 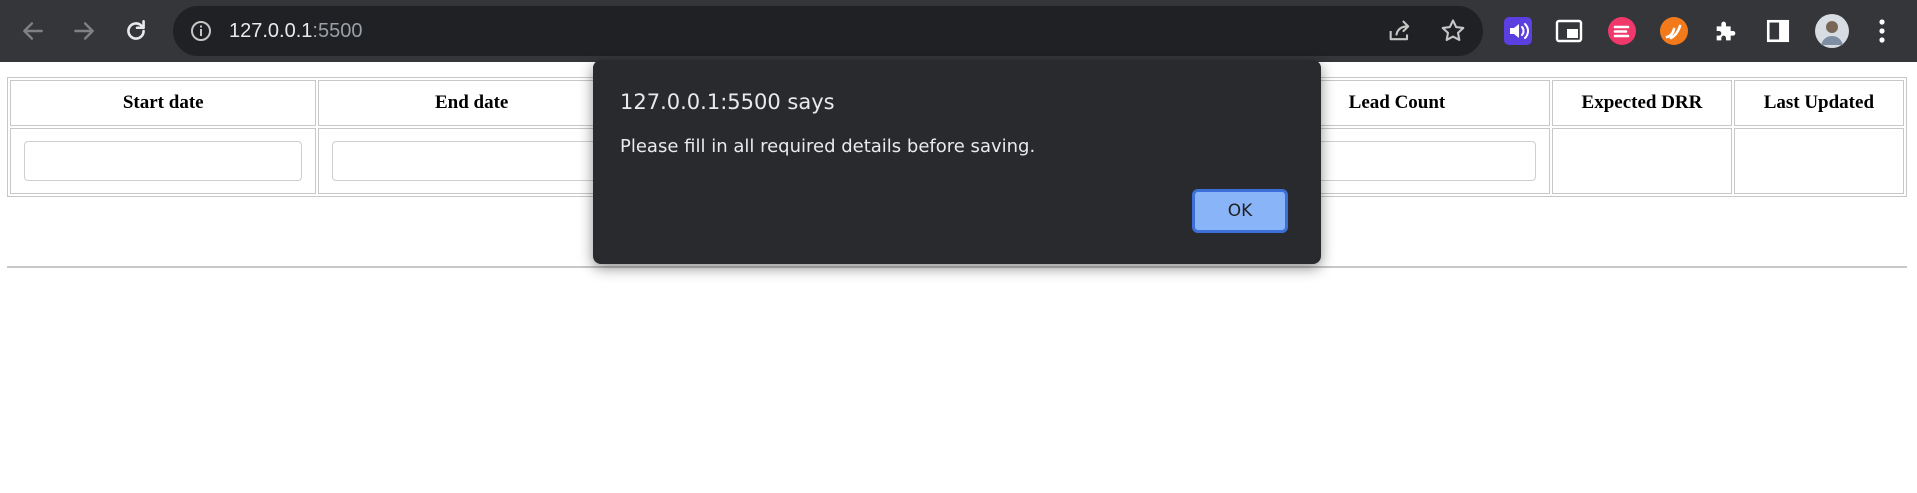 What do you see at coordinates (1642, 161) in the screenshot?
I see `cell-expected-drr` at bounding box center [1642, 161].